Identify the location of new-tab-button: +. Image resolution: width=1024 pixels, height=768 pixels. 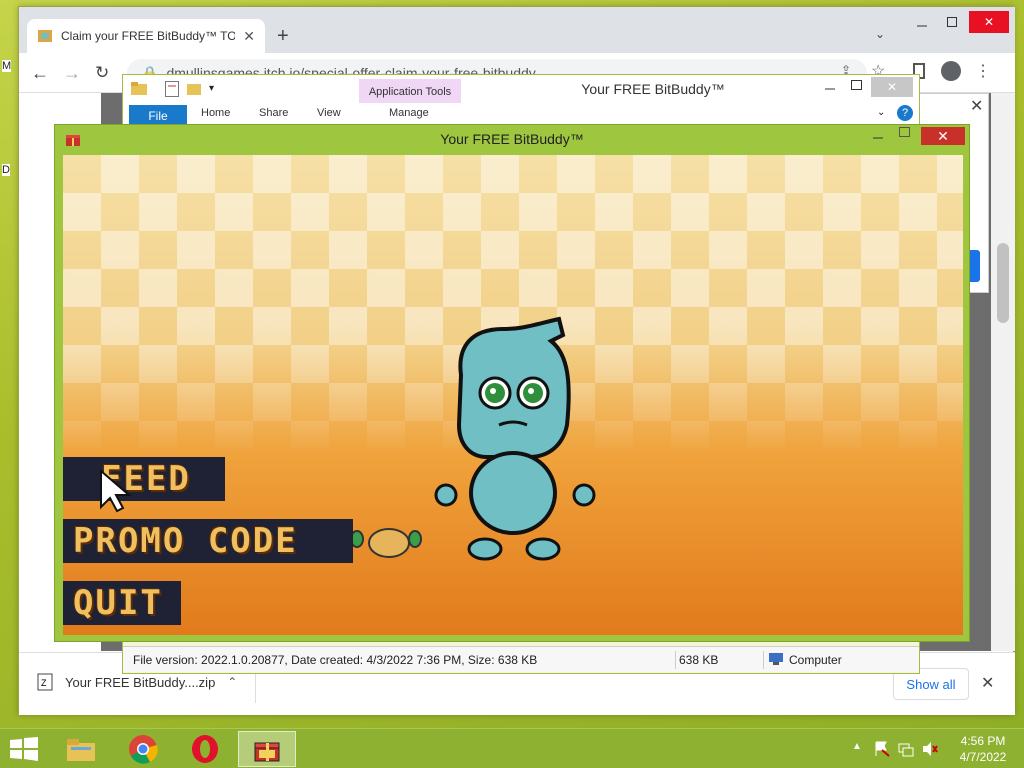
(283, 36).